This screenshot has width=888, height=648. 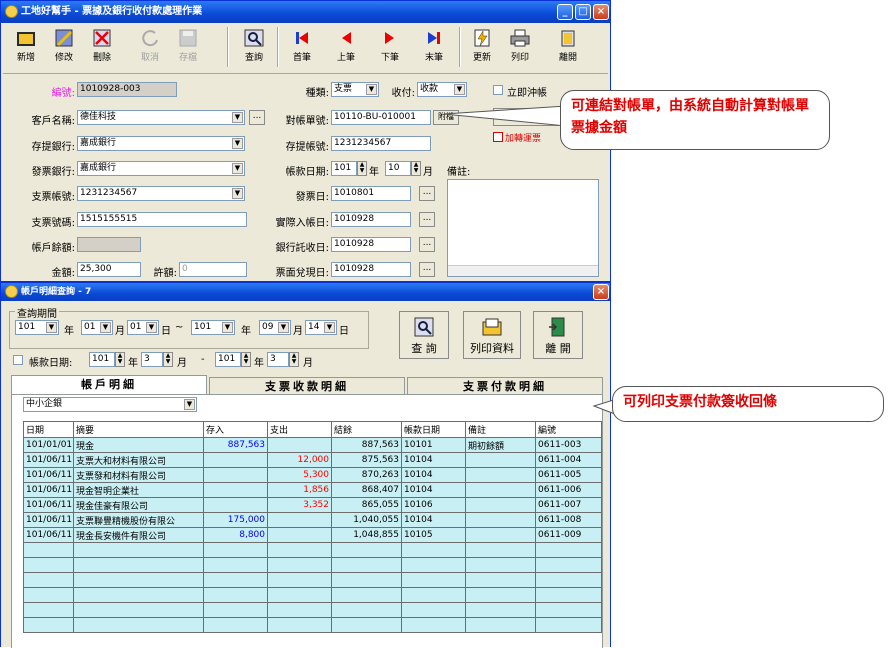 I want to click on deposit-bank-select: 嘉成銀行 ▼, so click(x=161, y=143).